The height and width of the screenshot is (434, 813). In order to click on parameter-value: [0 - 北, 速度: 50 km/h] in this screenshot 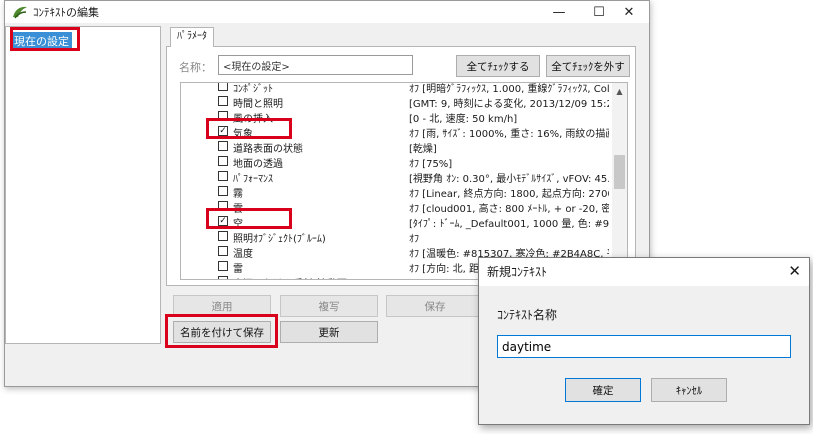, I will do `click(463, 119)`.